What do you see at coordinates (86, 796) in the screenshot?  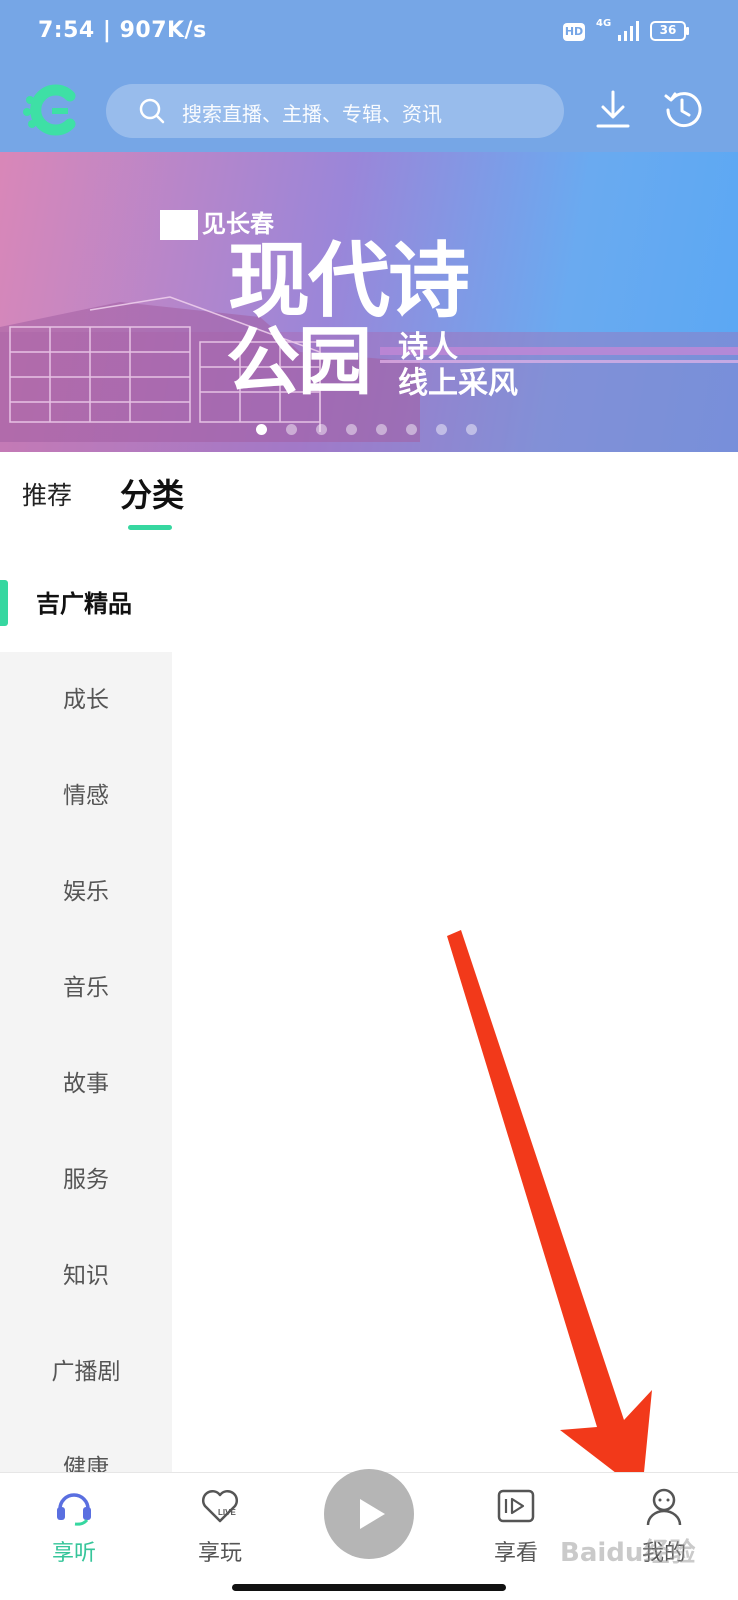 I see `sidebar-item: 情感` at bounding box center [86, 796].